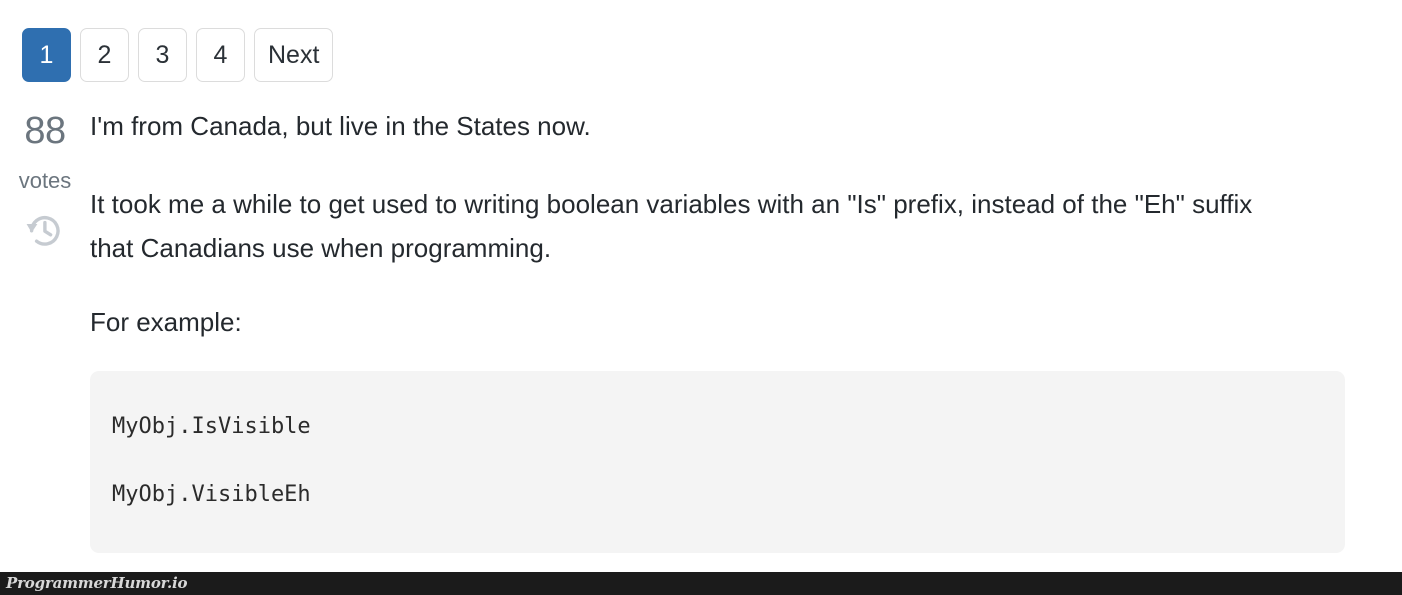 The image size is (1402, 595). Describe the element at coordinates (166, 322) in the screenshot. I see `paragraph-example: For example:` at that location.